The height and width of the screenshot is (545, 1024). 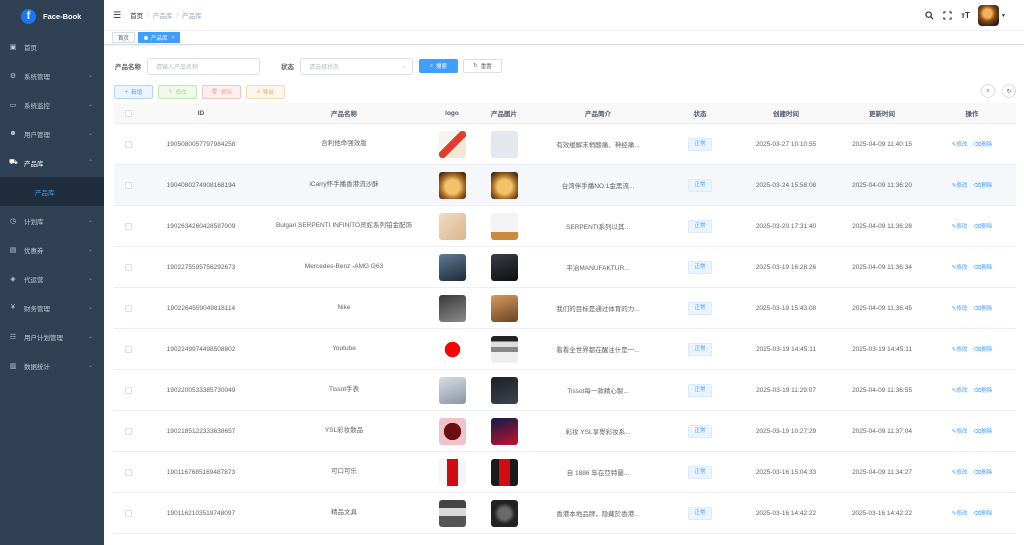 I want to click on chevron-down-icon: ▼, so click(x=1003, y=16).